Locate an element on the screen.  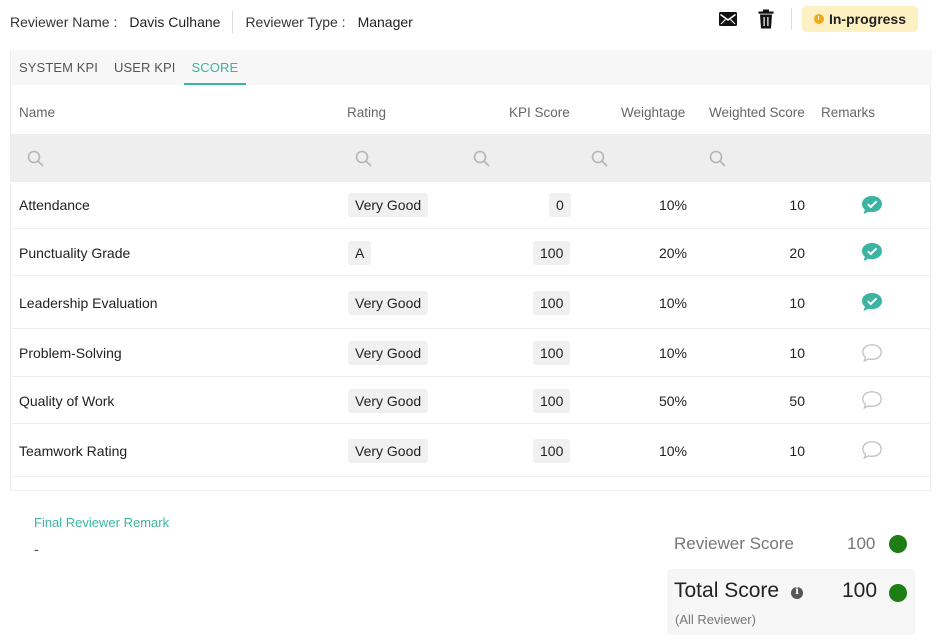
final-remark-value: - is located at coordinates (36, 549).